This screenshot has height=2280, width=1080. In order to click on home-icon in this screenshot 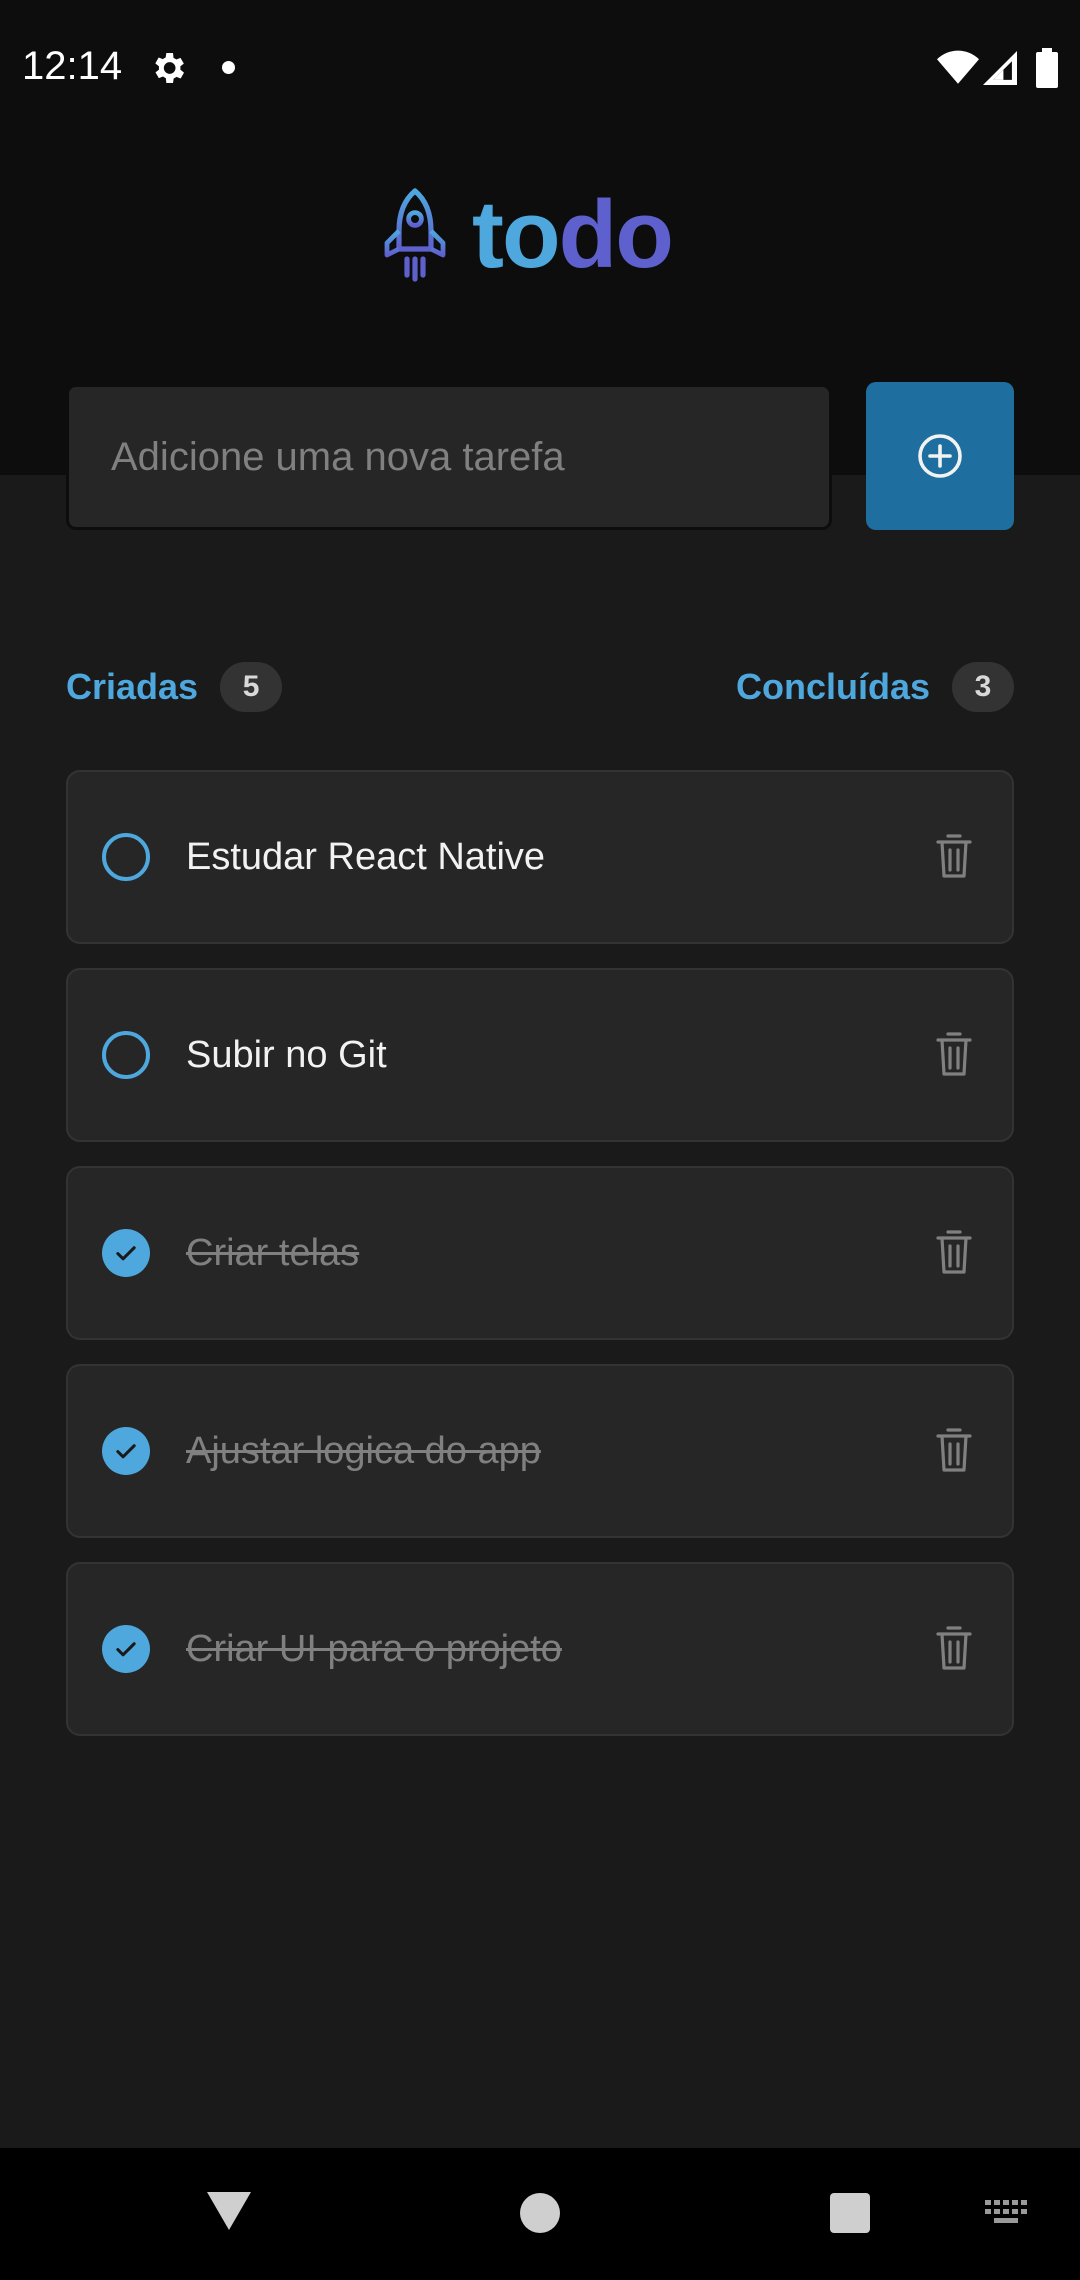, I will do `click(540, 2213)`.